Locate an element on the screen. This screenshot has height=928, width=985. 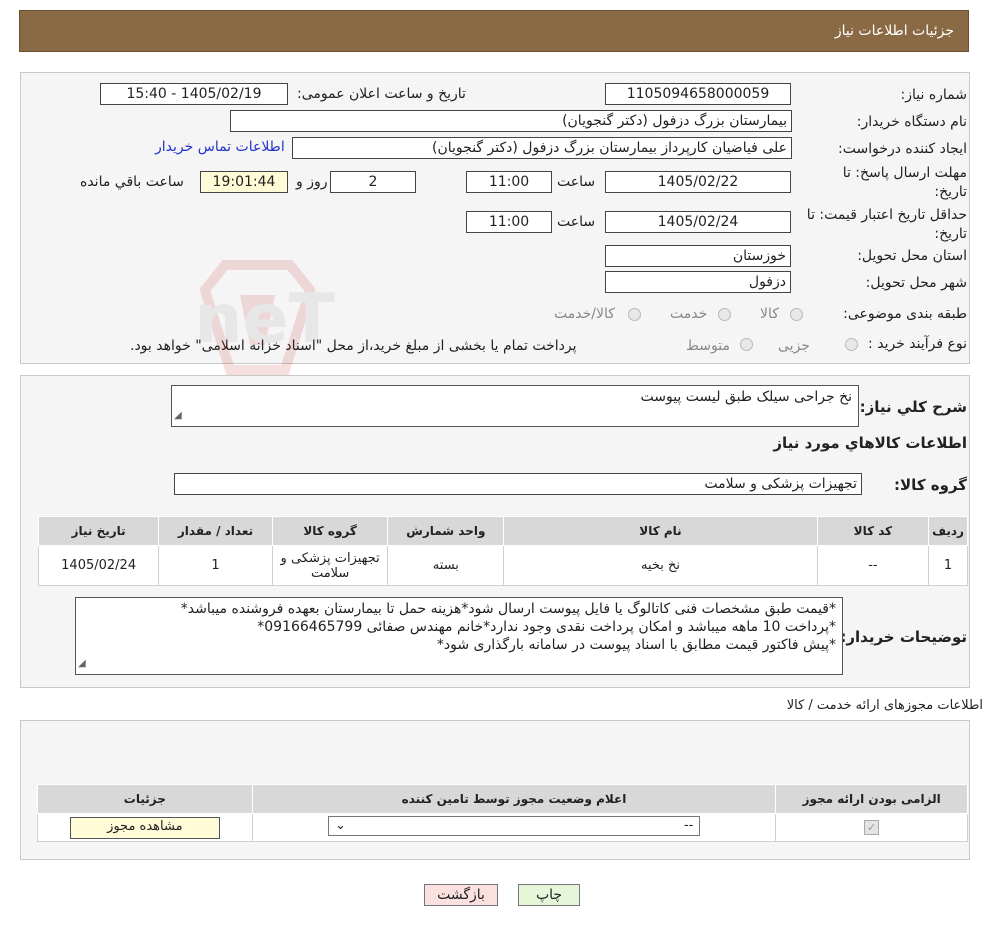
table-row: ✓ ⌄ -- مشاهده مجوز is located at coordinates (502, 827).